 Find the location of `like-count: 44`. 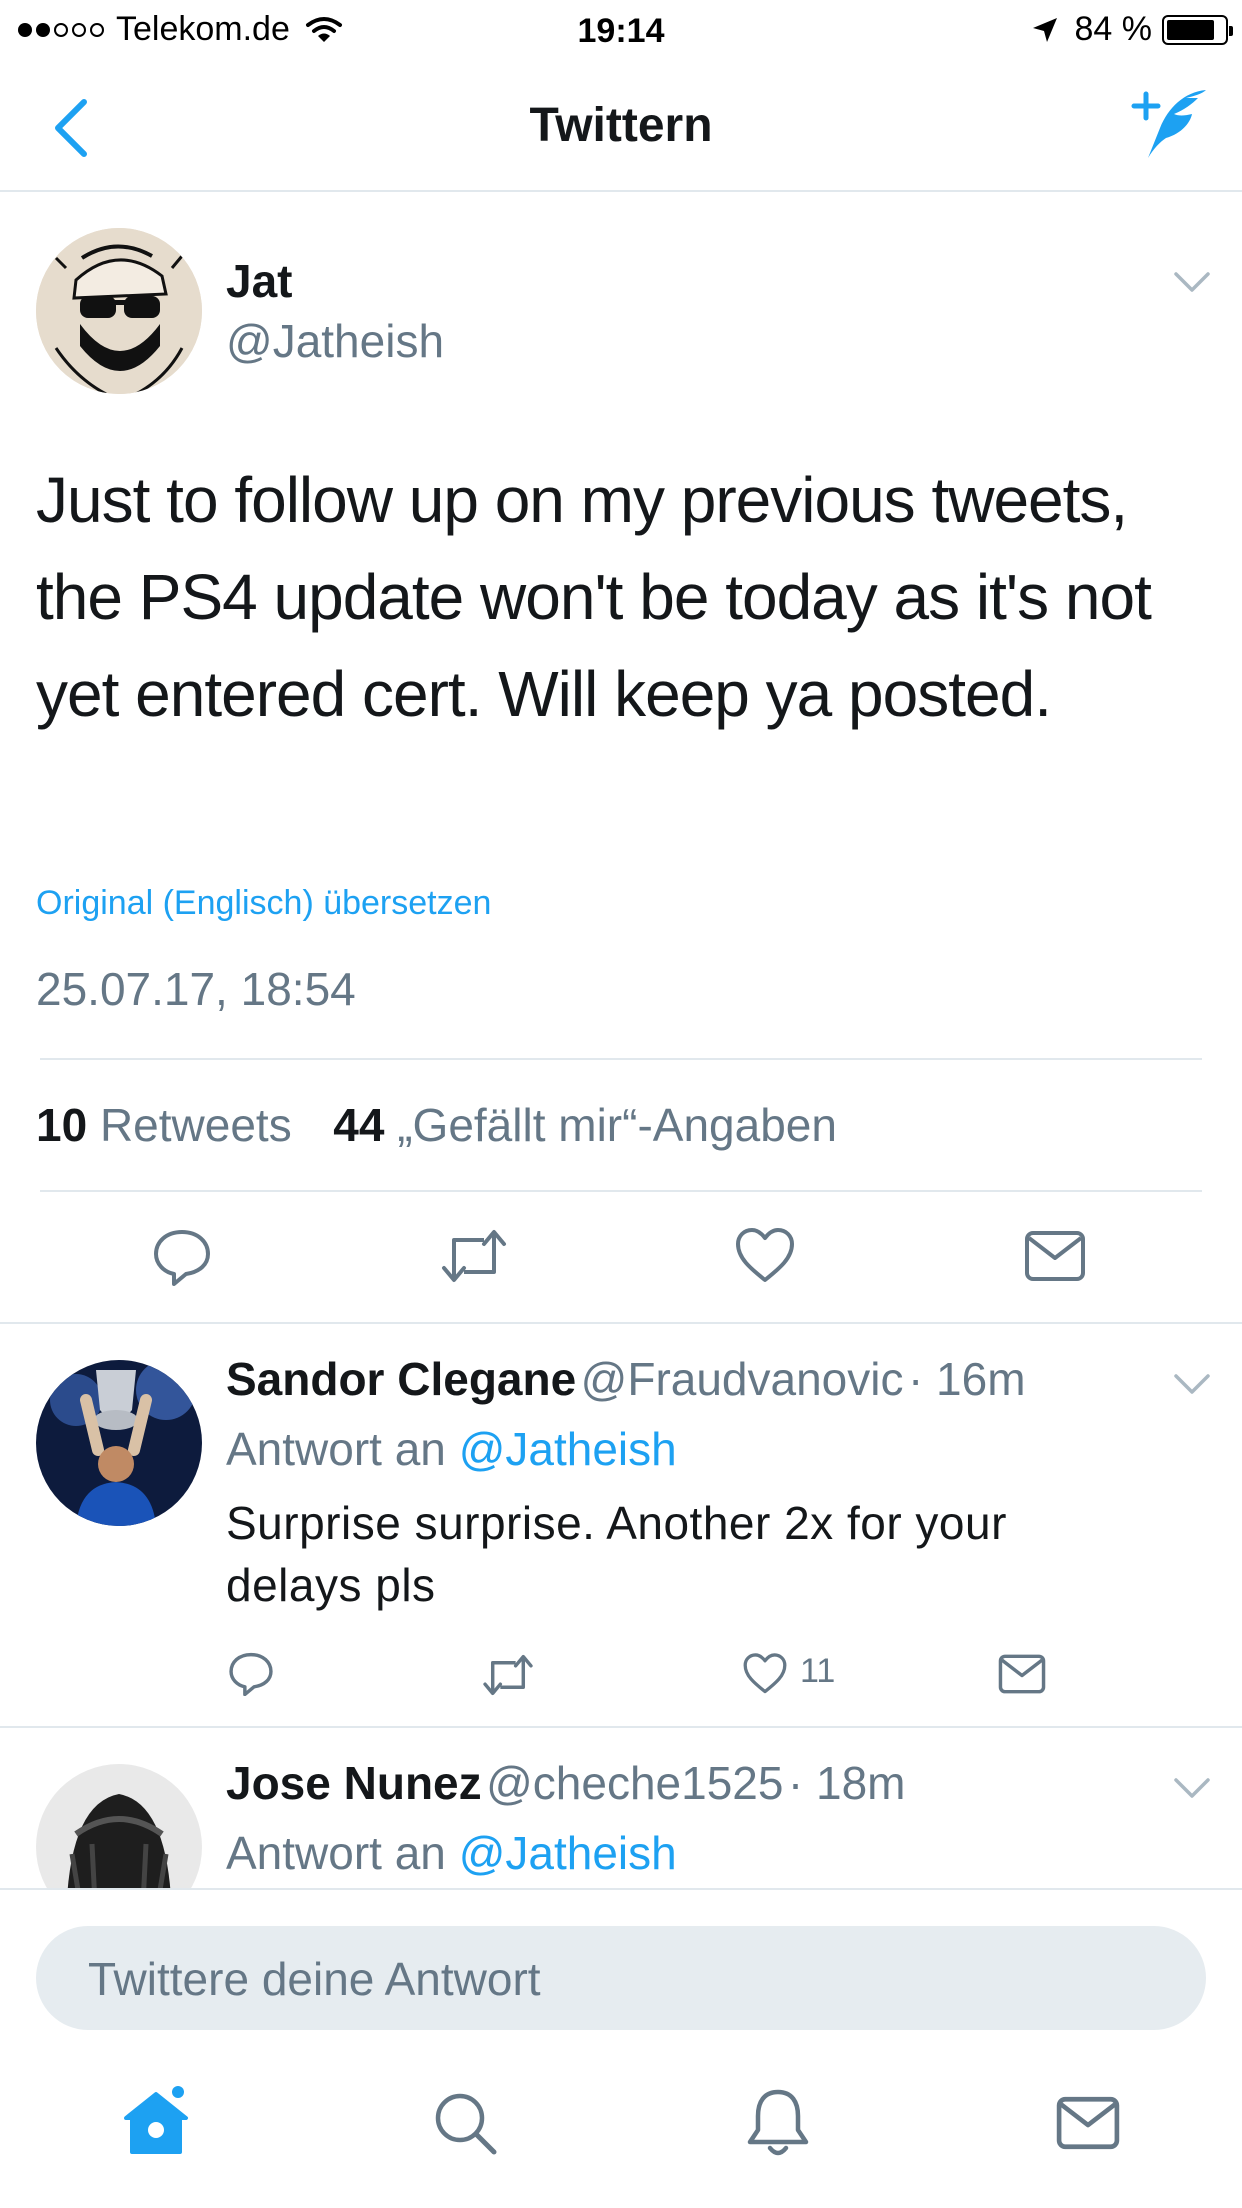

like-count: 44 is located at coordinates (359, 1125).